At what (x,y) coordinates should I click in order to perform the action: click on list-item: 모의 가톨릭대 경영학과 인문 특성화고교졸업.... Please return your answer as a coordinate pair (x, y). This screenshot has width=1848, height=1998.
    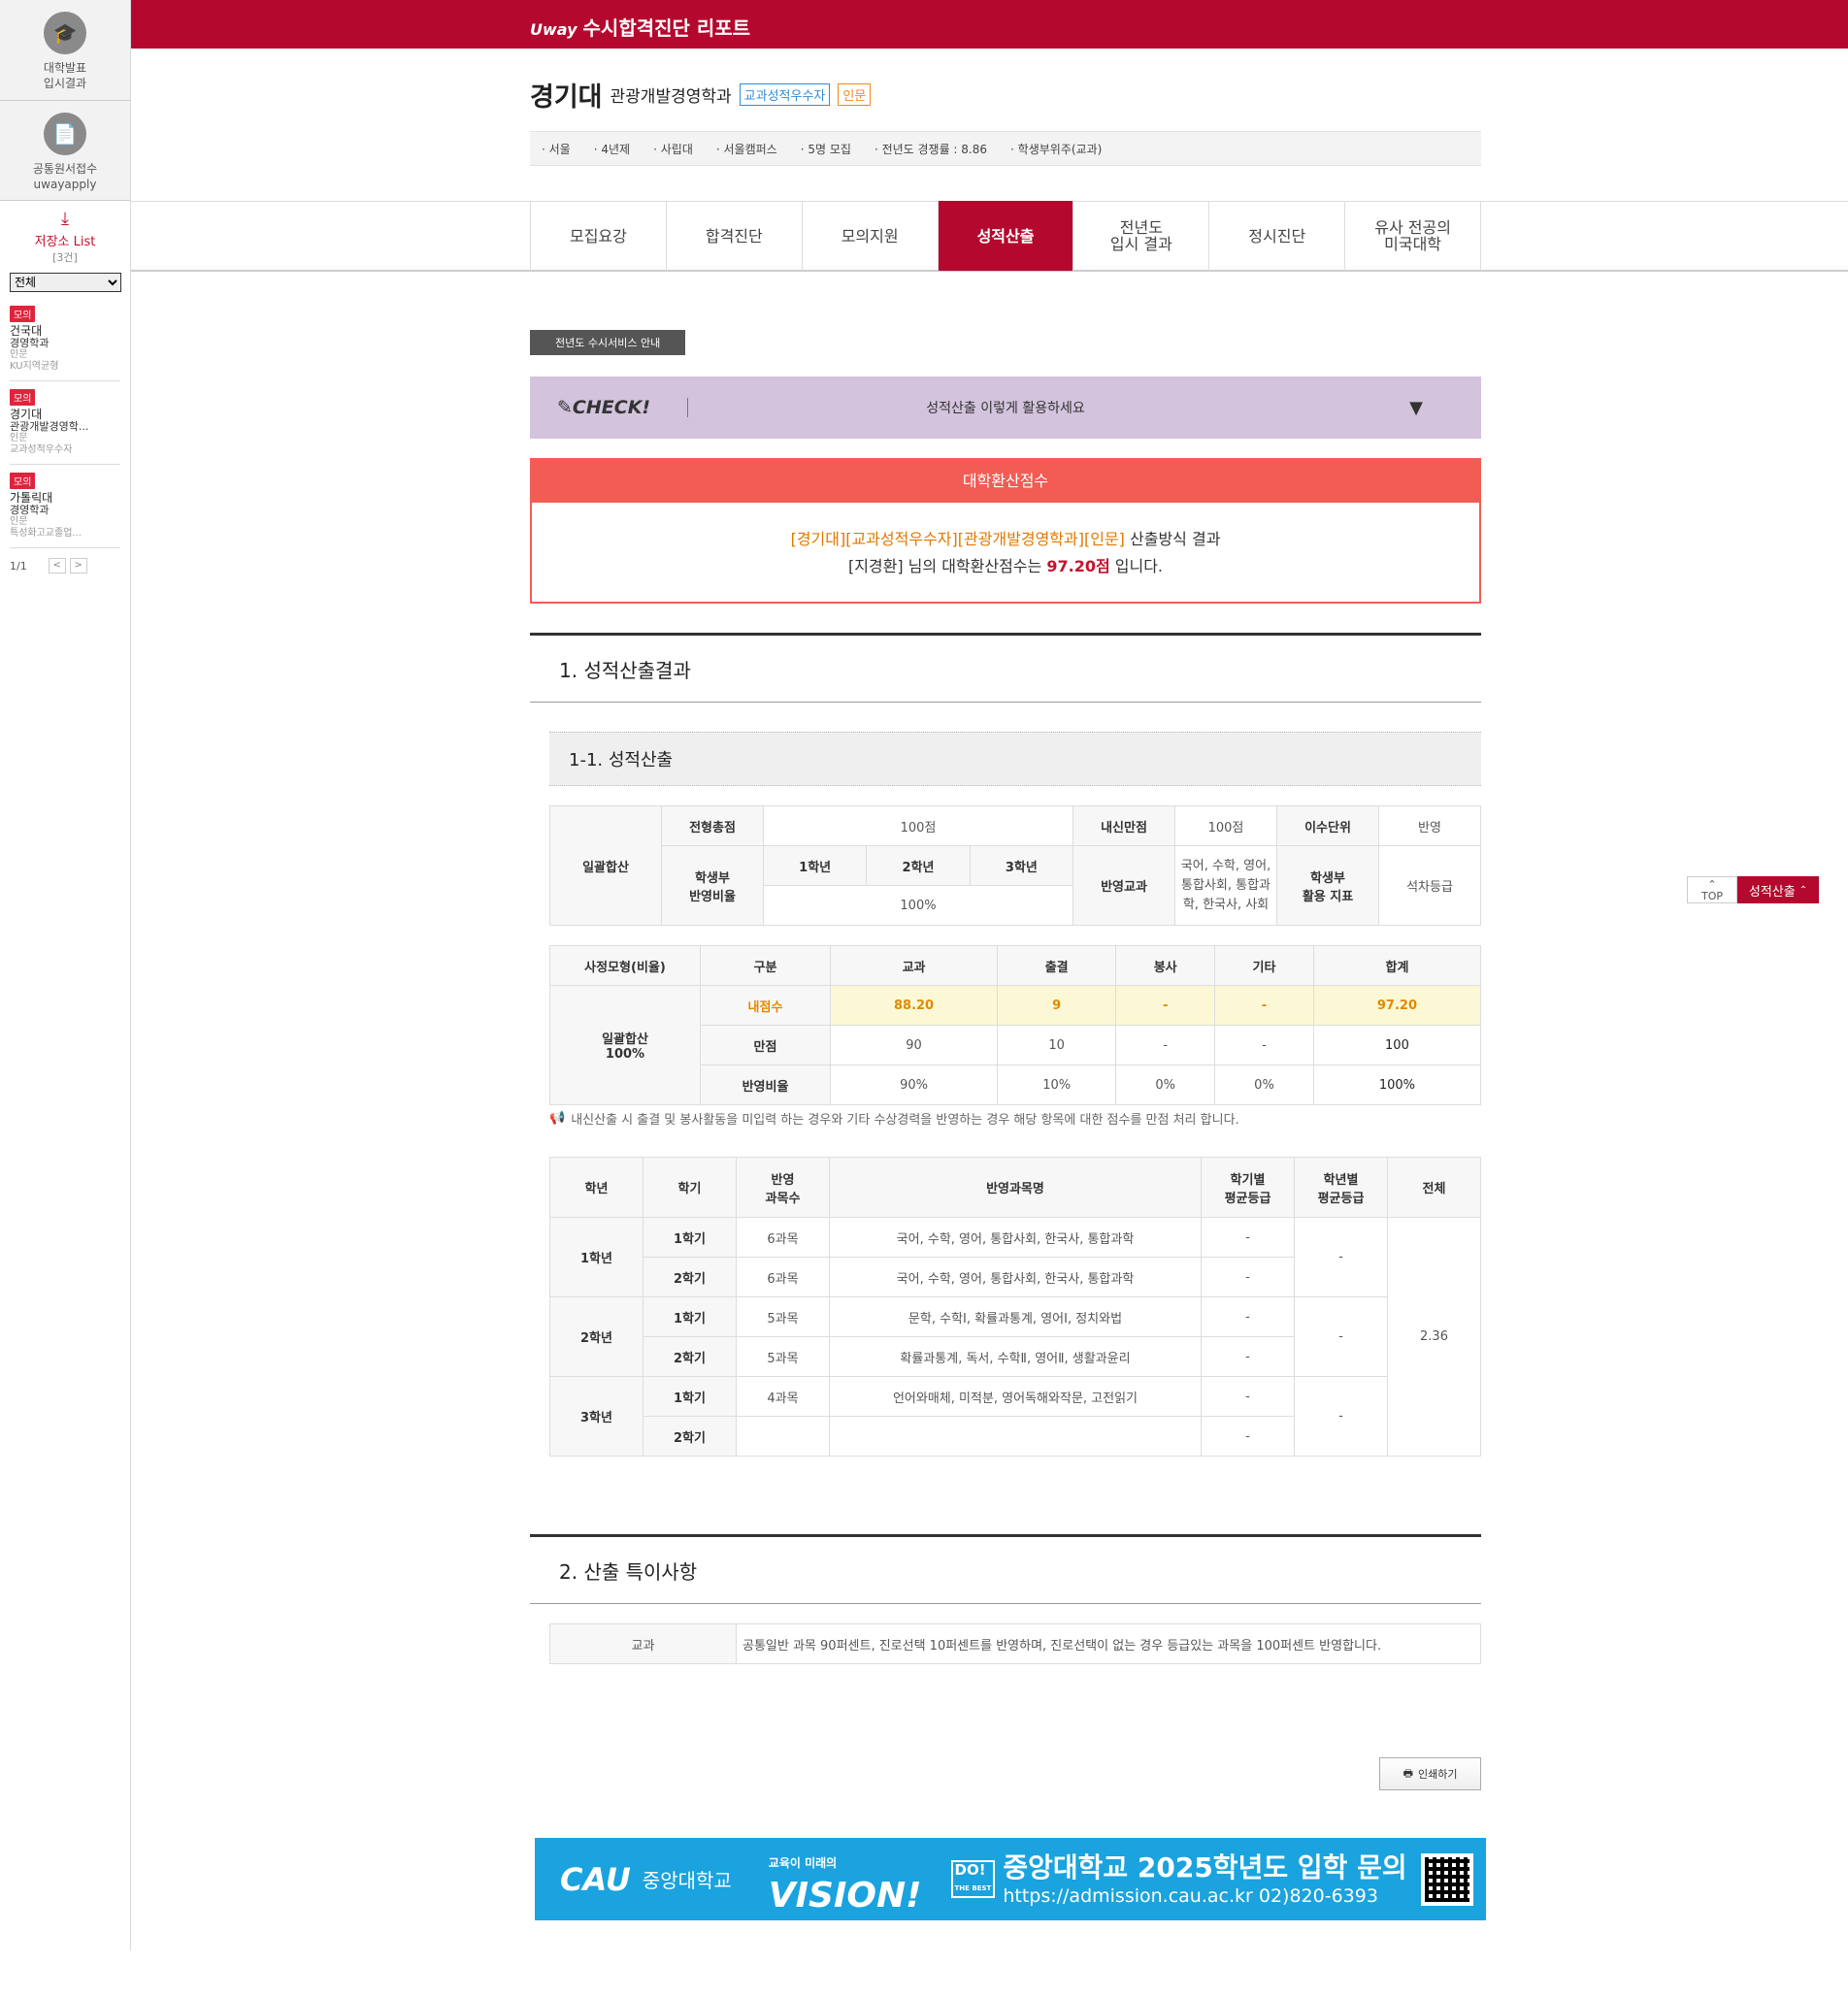
    Looking at the image, I should click on (65, 507).